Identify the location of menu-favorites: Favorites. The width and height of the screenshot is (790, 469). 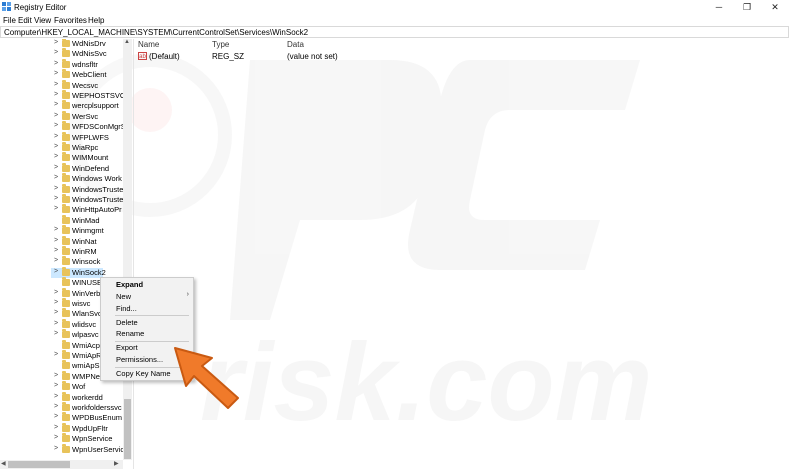
(70, 20).